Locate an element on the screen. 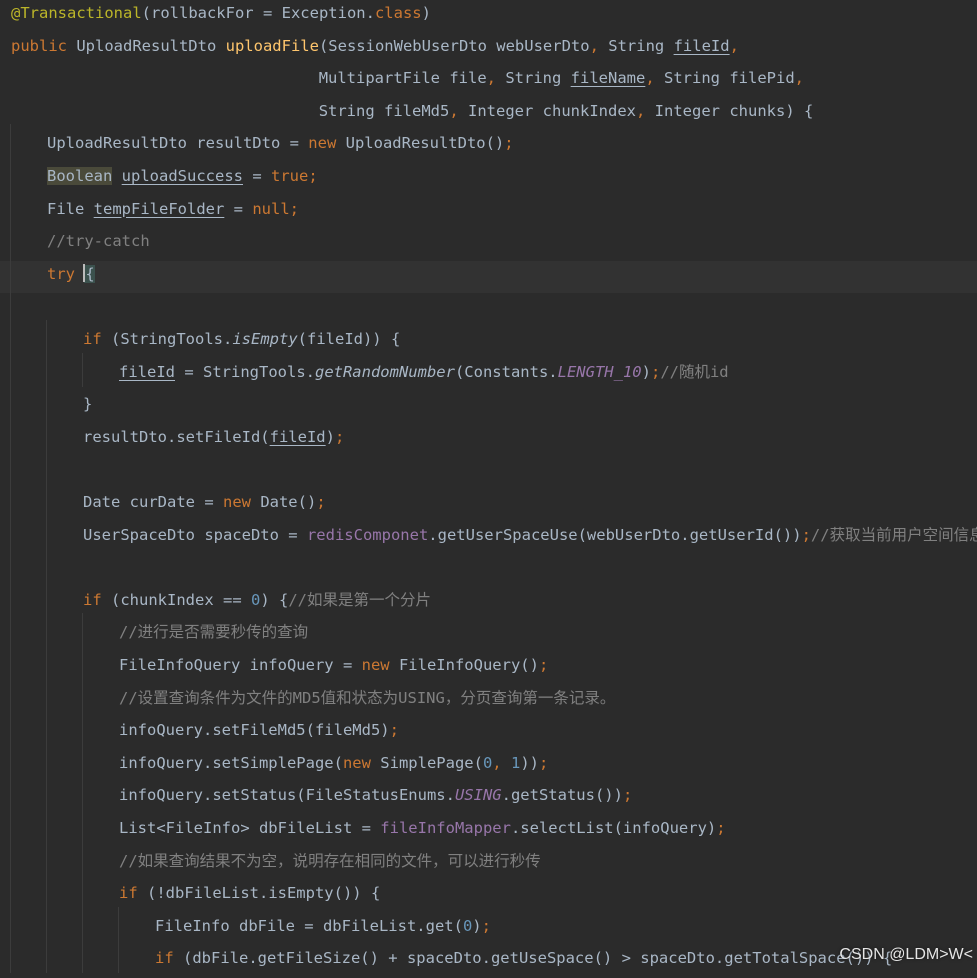 The width and height of the screenshot is (977, 978). code-token: List<FileInfo> dbFileList = is located at coordinates (250, 828).